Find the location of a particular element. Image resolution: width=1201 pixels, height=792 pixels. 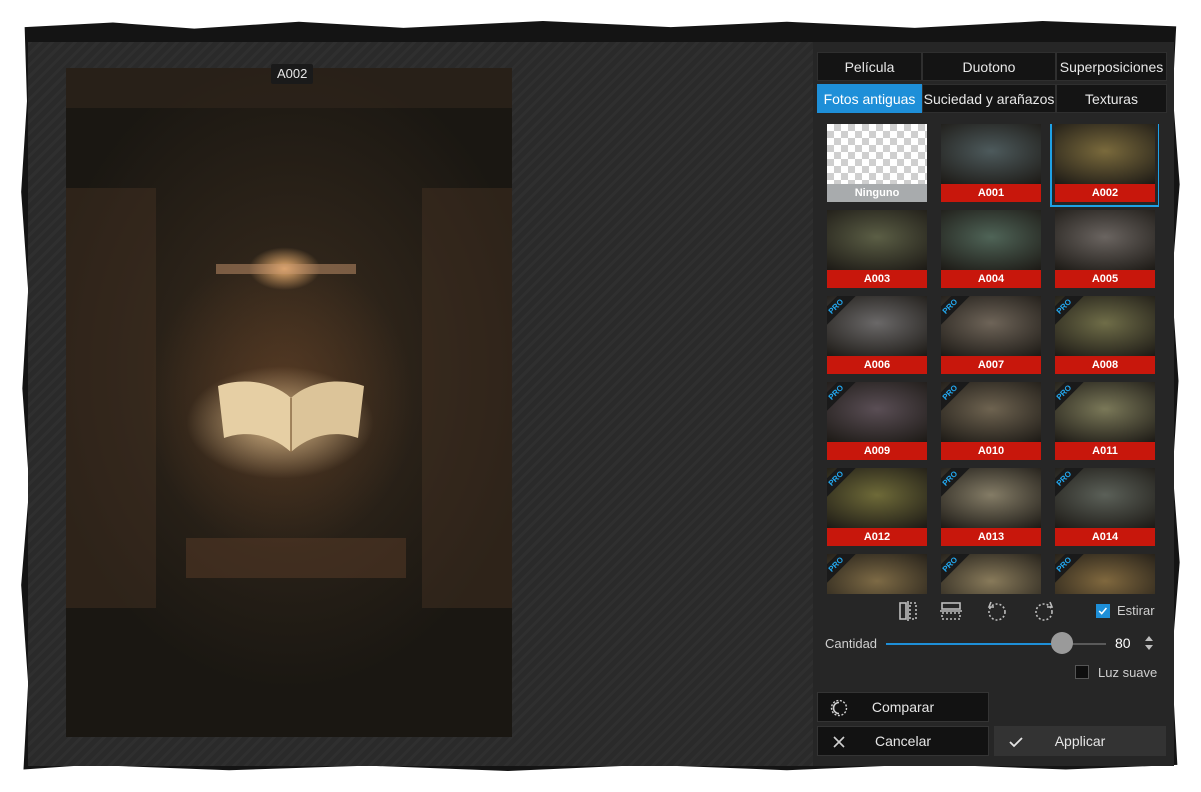

texture-thumbnail: A003 is located at coordinates (877, 249).